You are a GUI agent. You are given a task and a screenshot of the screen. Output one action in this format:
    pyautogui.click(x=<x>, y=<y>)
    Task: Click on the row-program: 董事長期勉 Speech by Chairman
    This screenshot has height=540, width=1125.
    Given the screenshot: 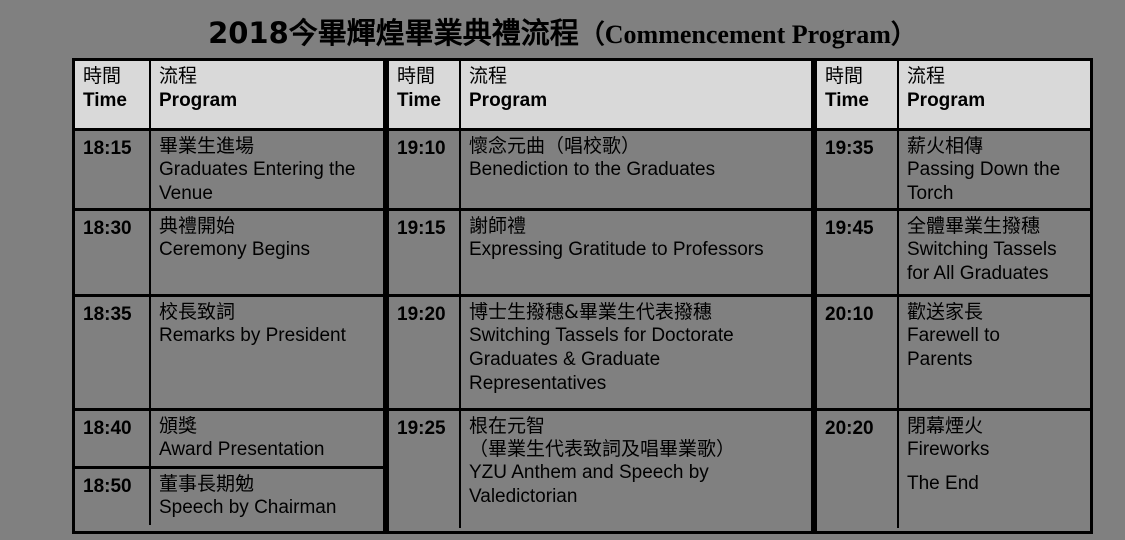 What is the action you would take?
    pyautogui.click(x=267, y=497)
    